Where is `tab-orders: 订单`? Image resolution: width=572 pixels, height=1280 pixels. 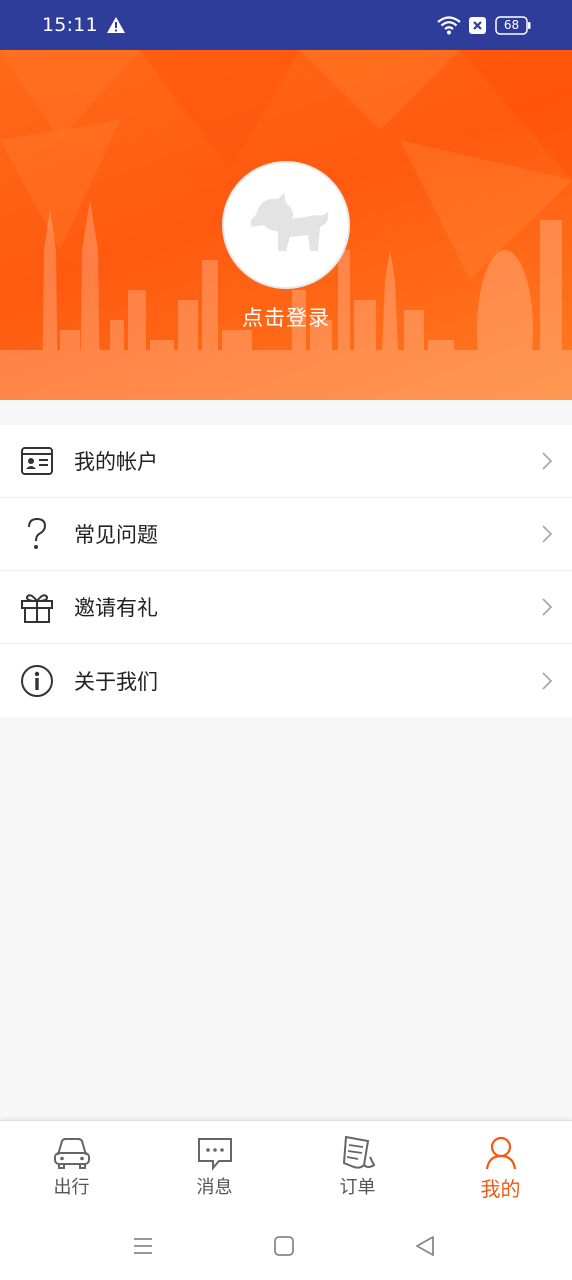 tab-orders: 订单 is located at coordinates (357, 1167).